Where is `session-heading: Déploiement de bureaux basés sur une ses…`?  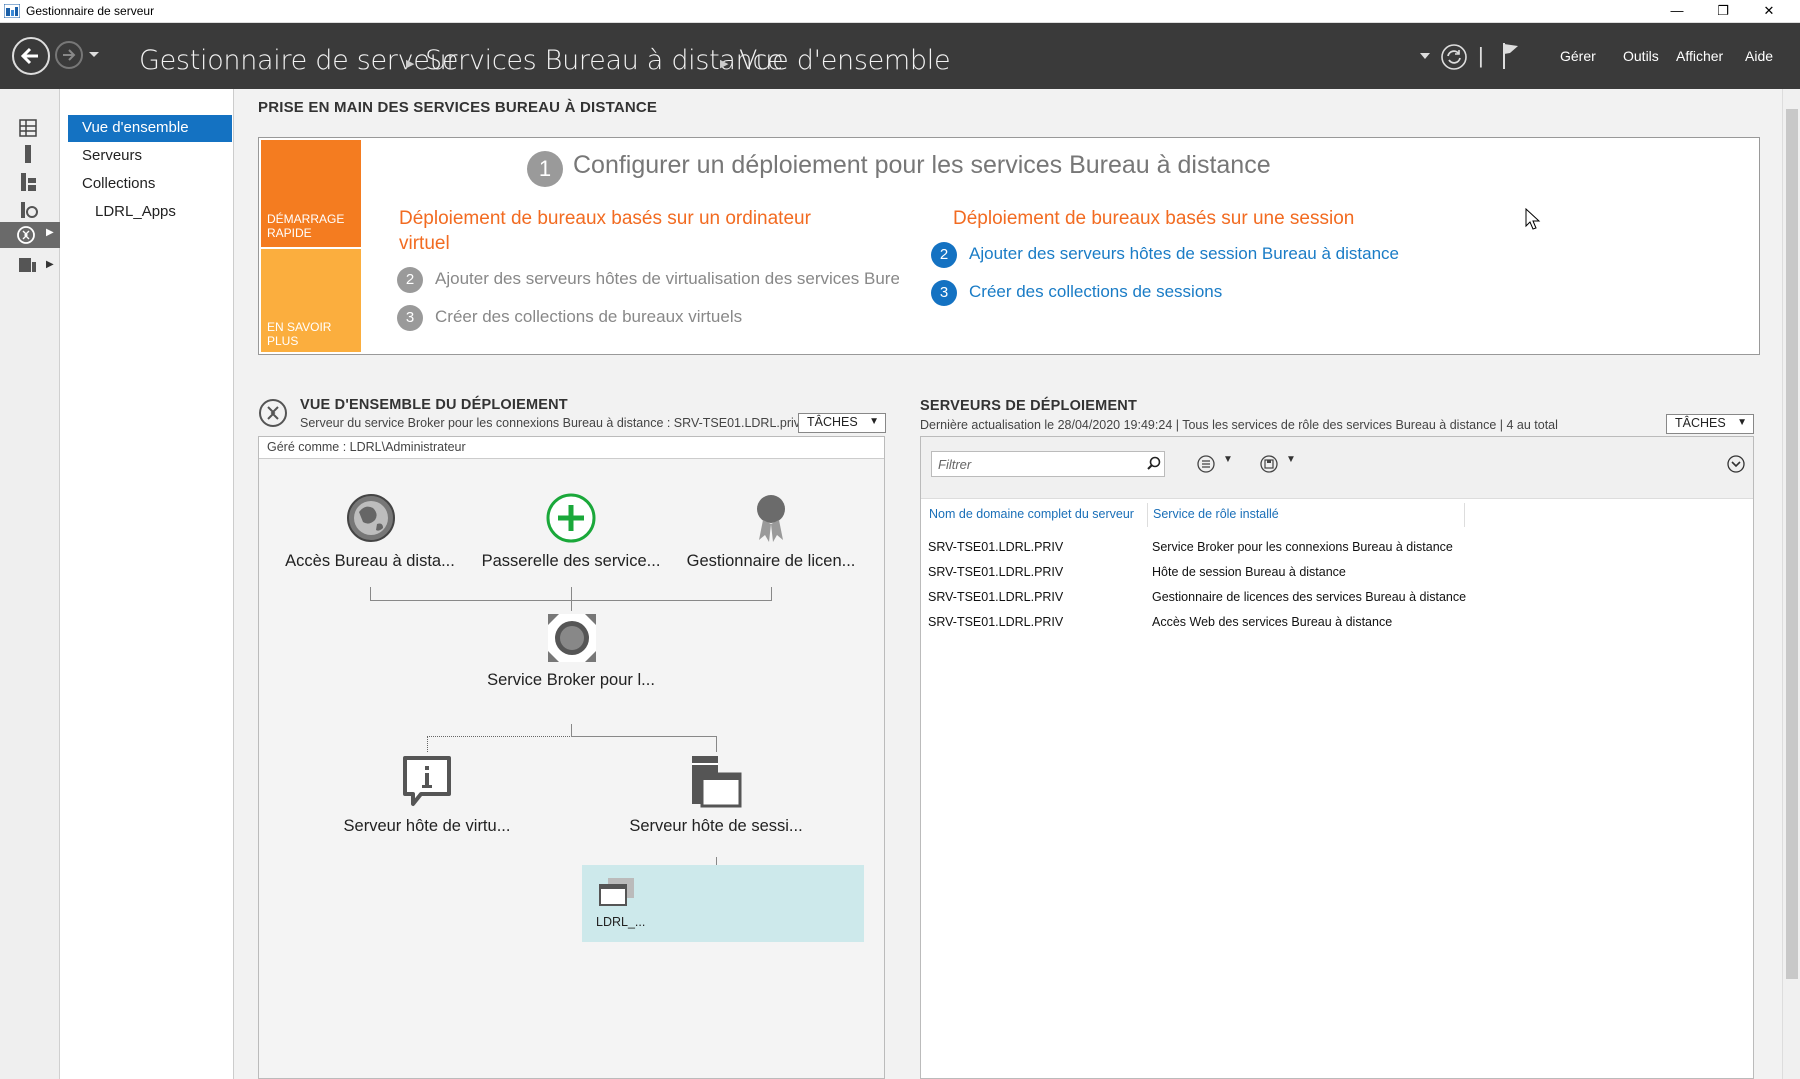
session-heading: Déploiement de bureaux basés sur une ses… is located at coordinates (1154, 218).